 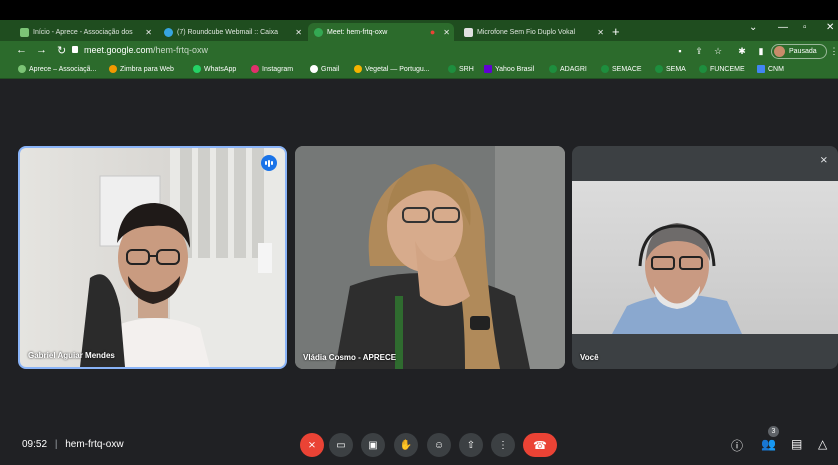 I want to click on bookmark-star-icon: ☆, so click(x=718, y=51).